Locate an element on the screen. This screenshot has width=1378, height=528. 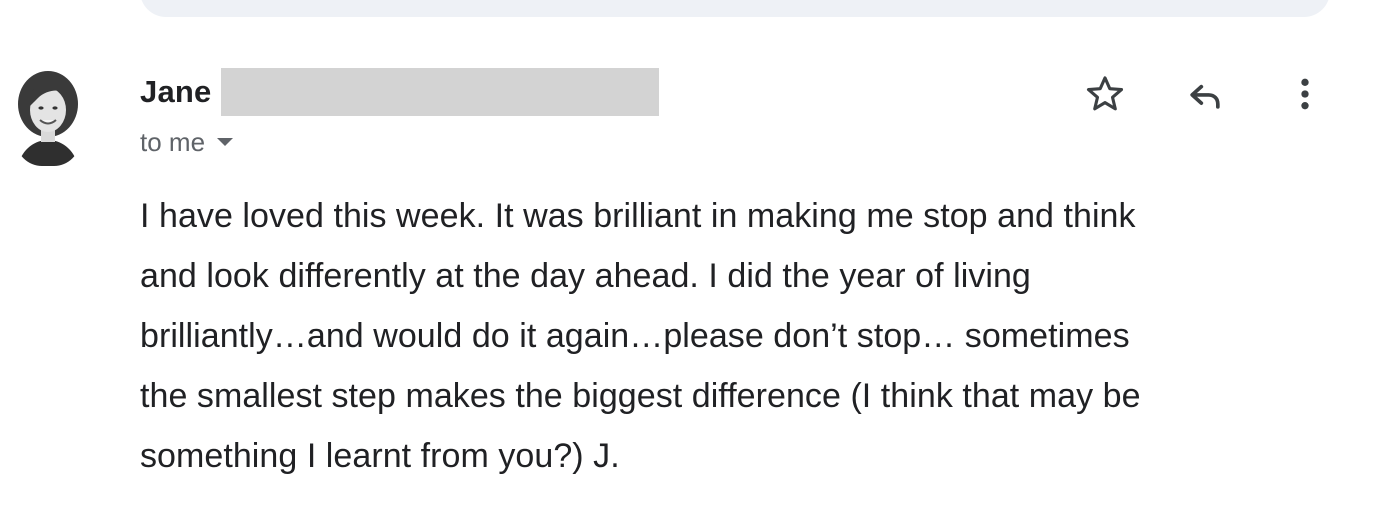
recipient-details-toggle: to me is located at coordinates (187, 142).